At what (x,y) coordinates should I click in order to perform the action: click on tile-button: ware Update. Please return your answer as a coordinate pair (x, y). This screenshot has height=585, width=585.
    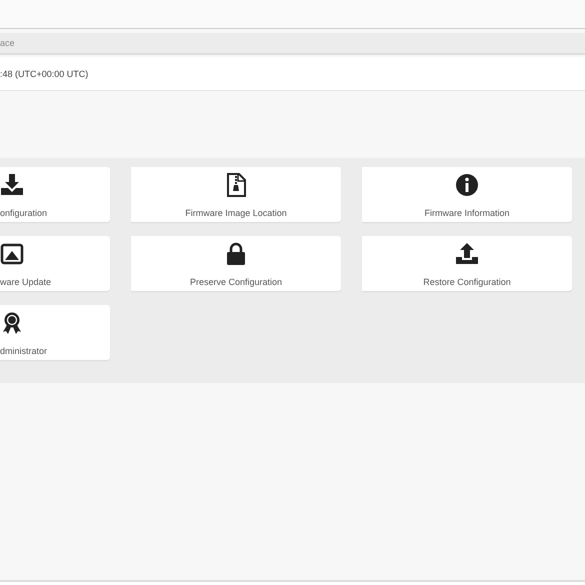
    Looking at the image, I should click on (55, 263).